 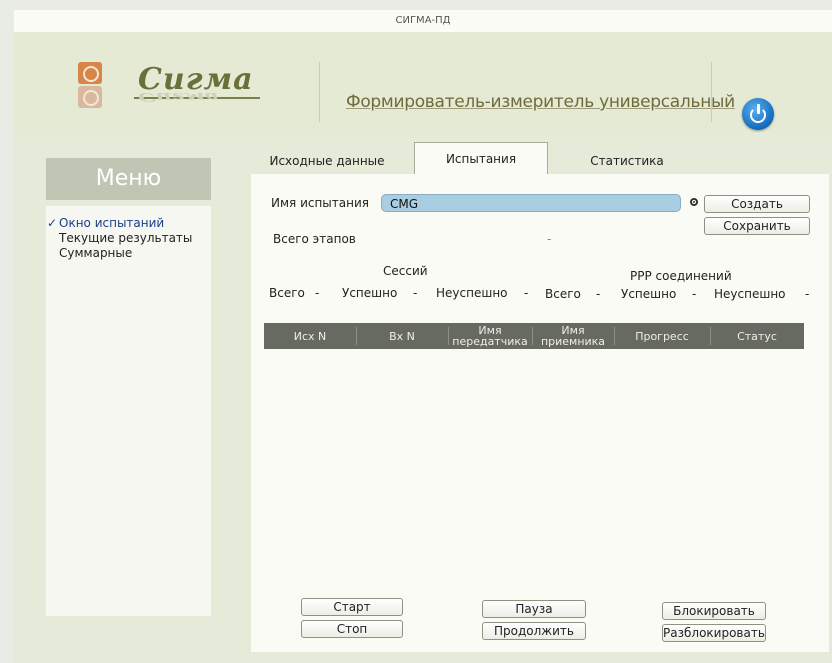 I want to click on sessions-success-label: Успешно, so click(x=370, y=293).